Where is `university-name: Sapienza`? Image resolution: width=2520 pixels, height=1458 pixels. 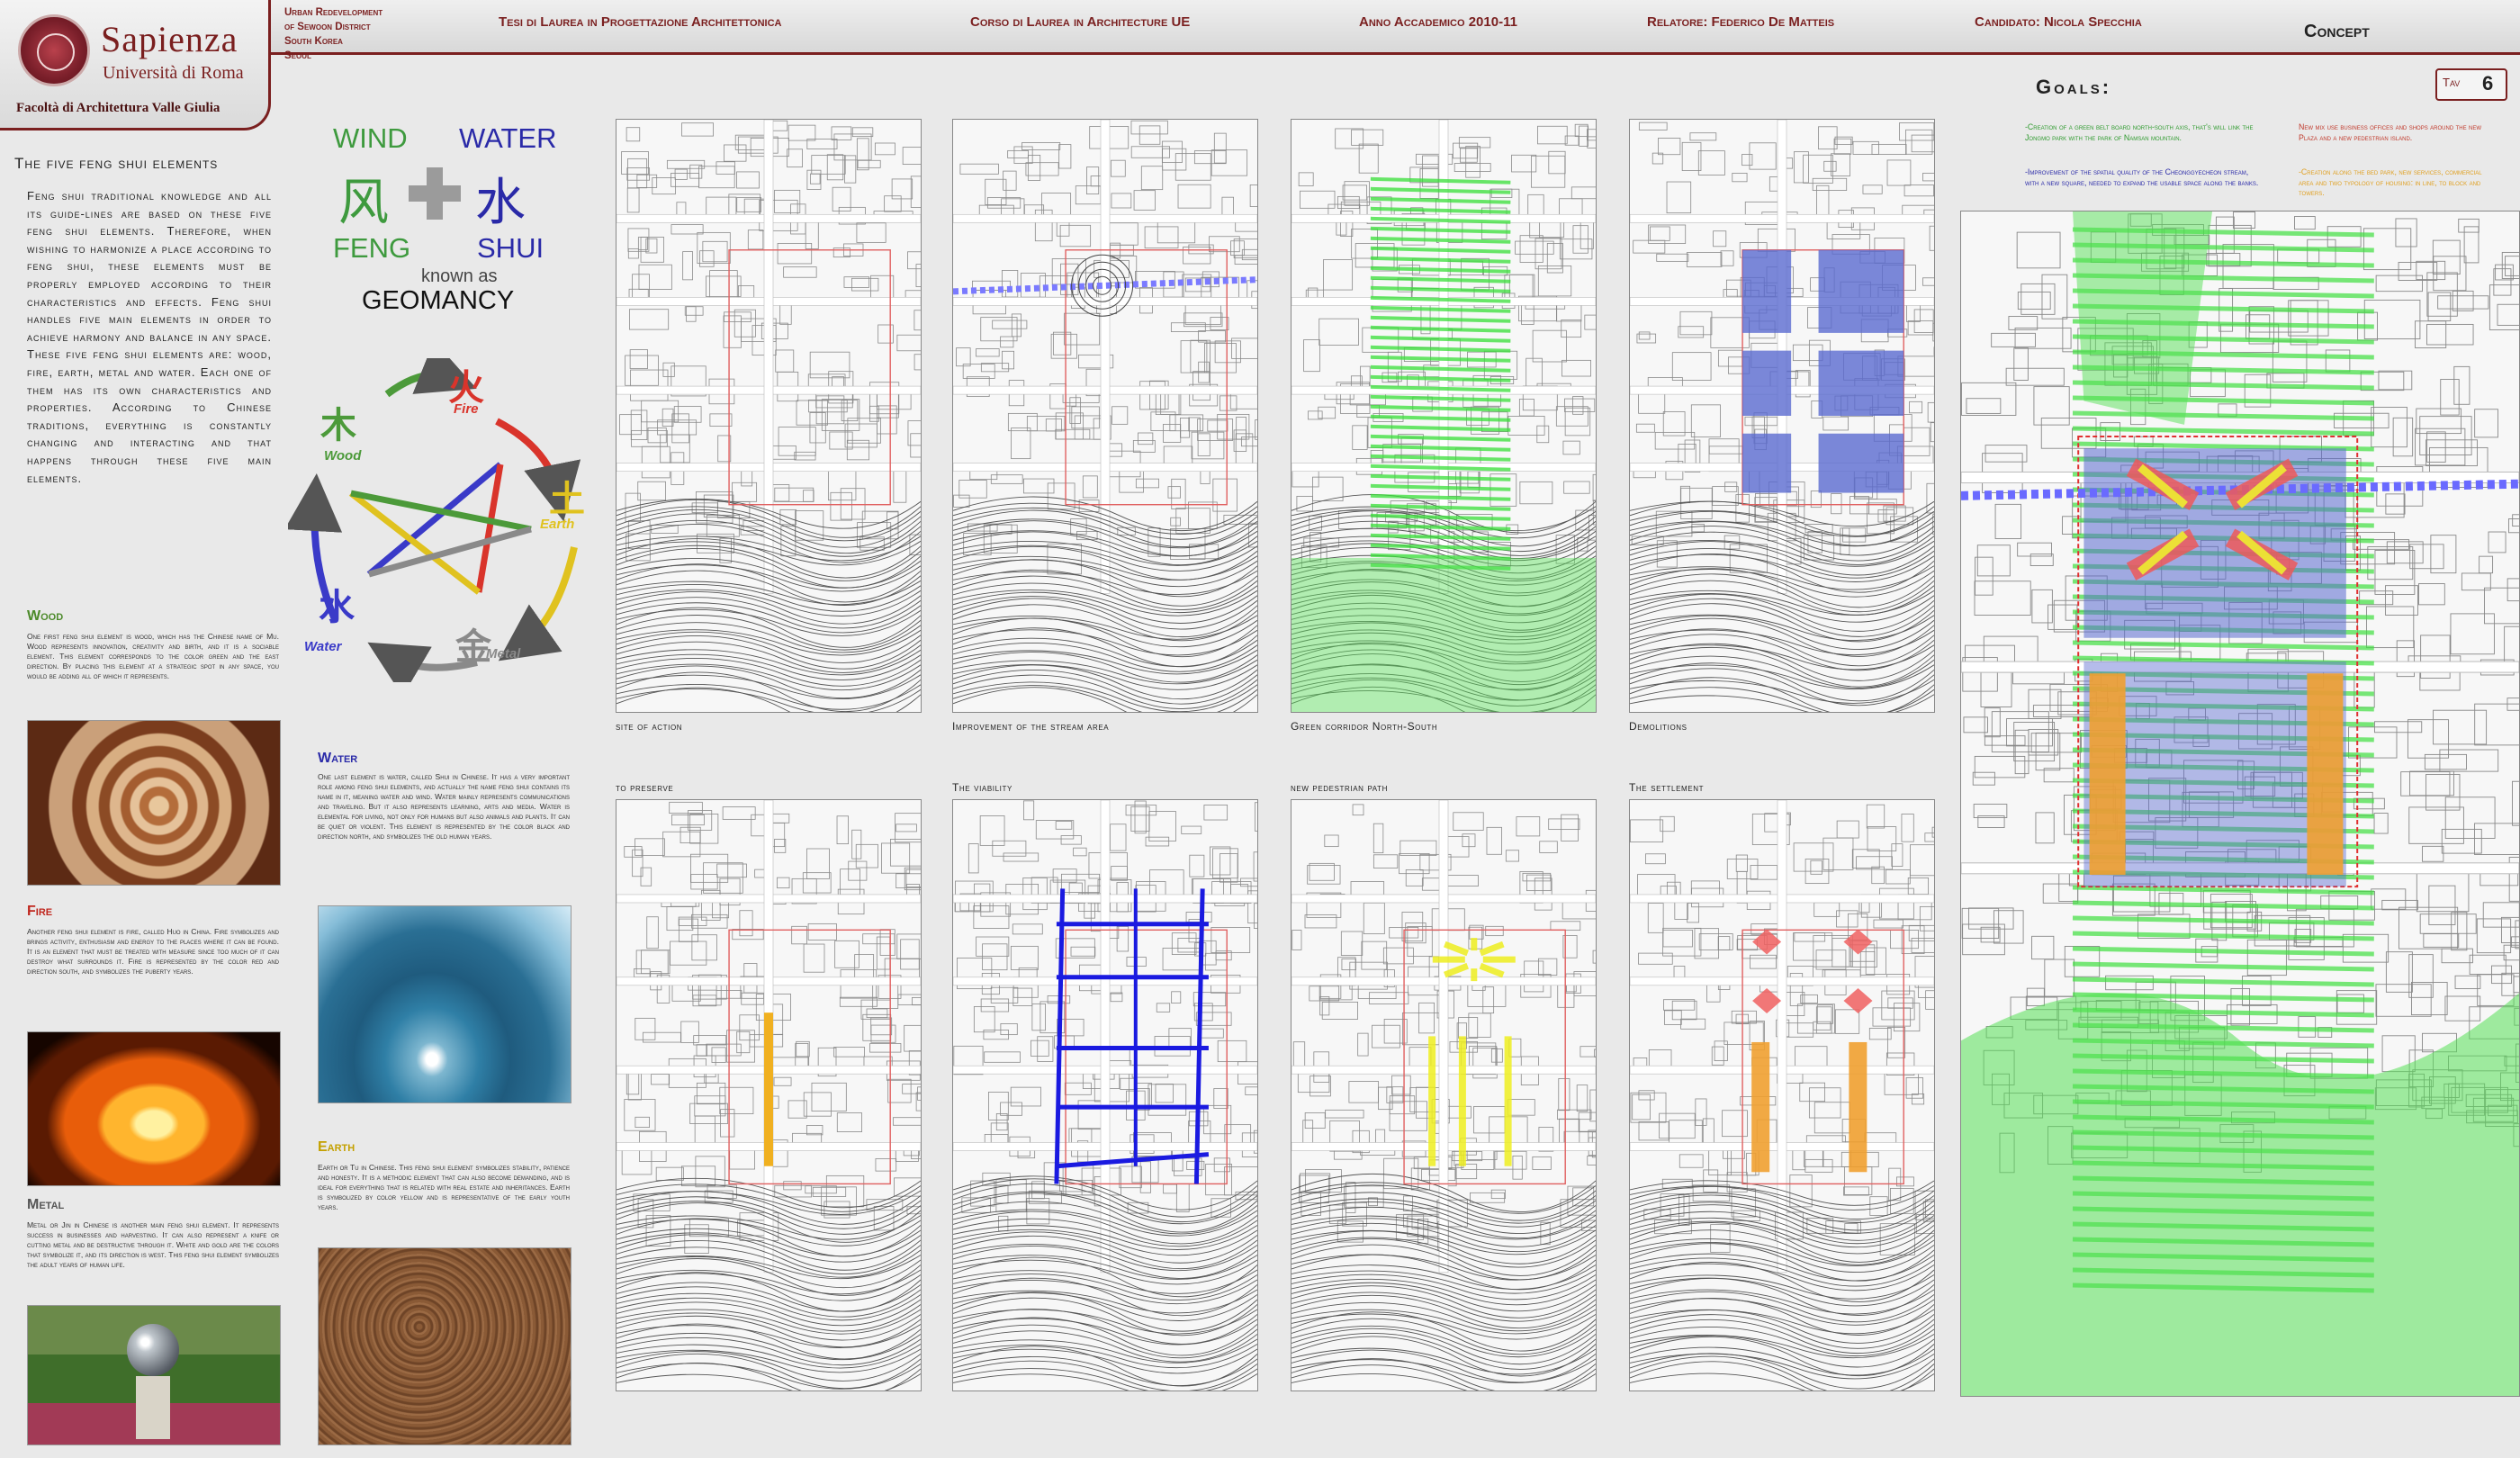
university-name: Sapienza is located at coordinates (169, 39).